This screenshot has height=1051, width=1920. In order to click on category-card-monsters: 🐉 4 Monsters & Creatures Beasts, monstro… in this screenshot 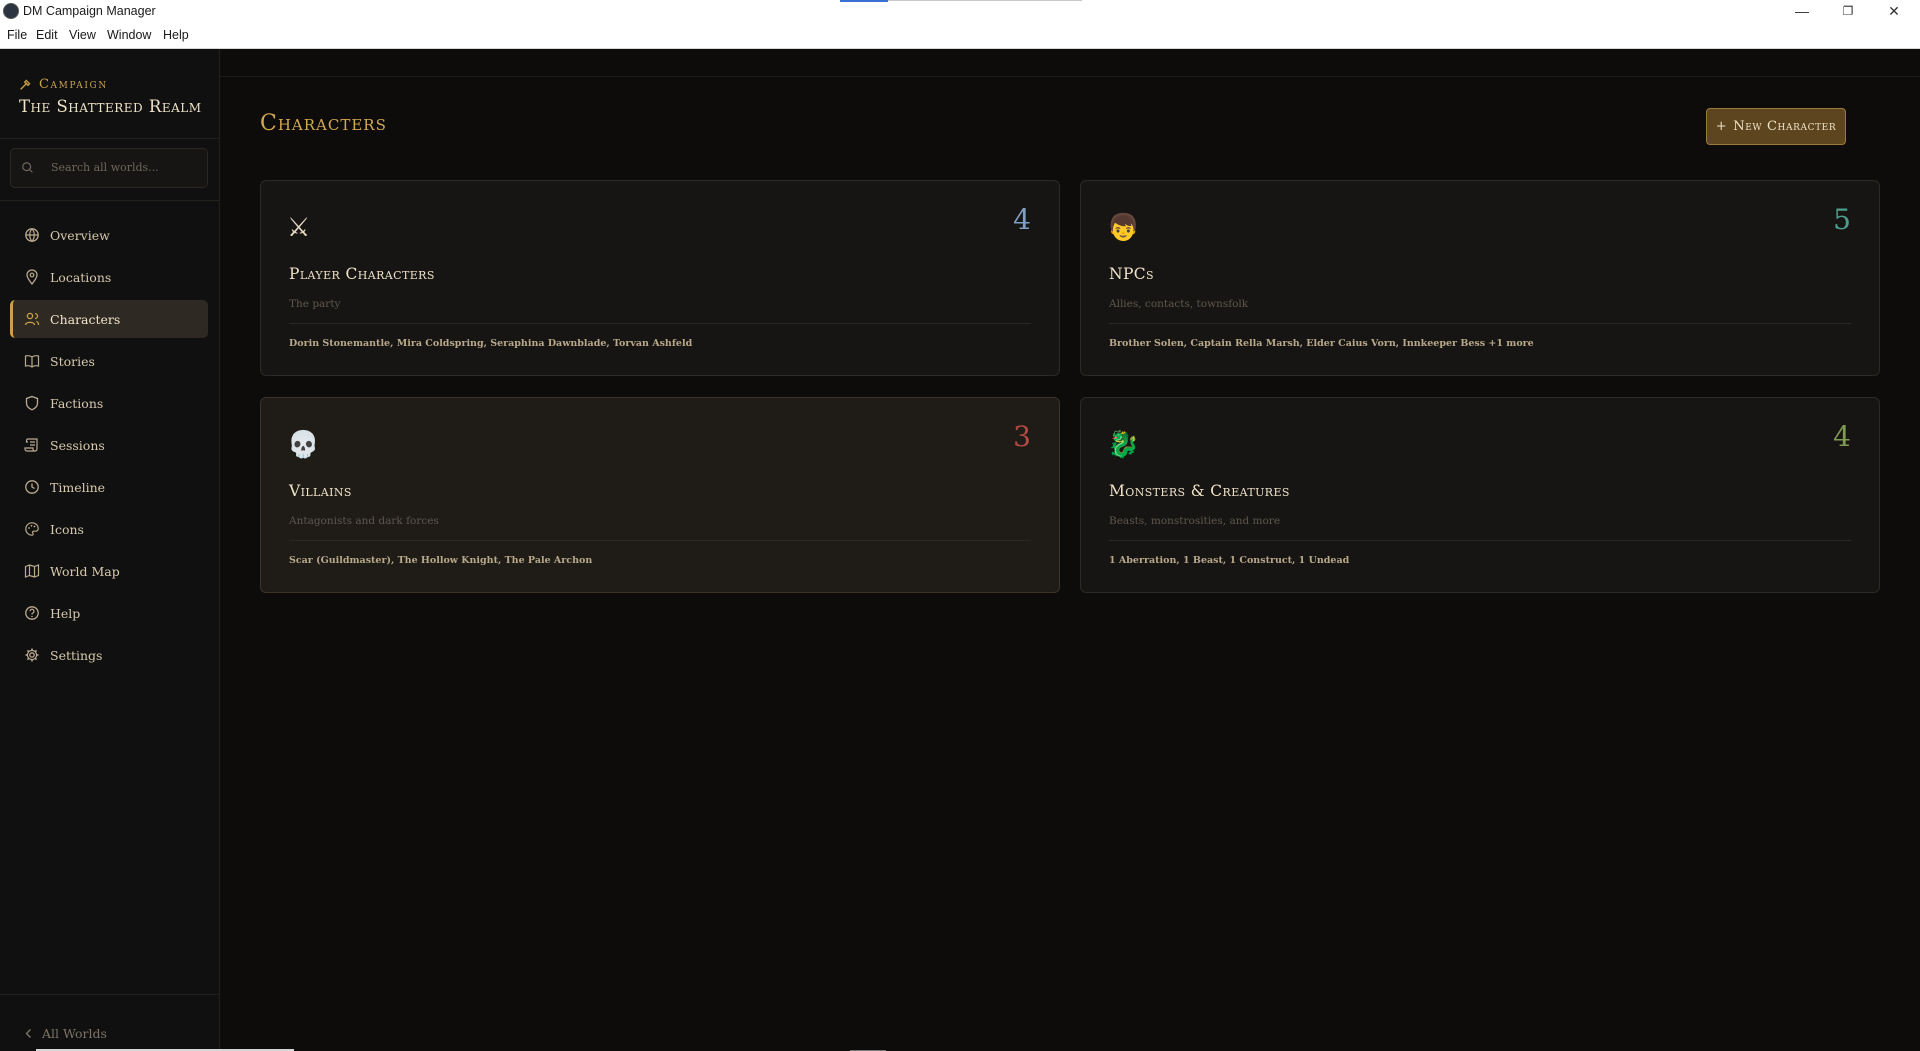, I will do `click(1480, 495)`.